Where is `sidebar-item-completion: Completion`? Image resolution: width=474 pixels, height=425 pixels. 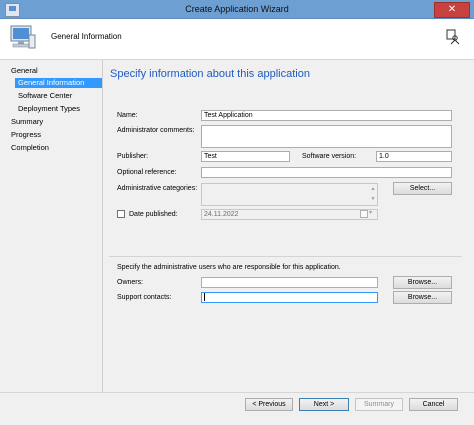 sidebar-item-completion: Completion is located at coordinates (28, 148).